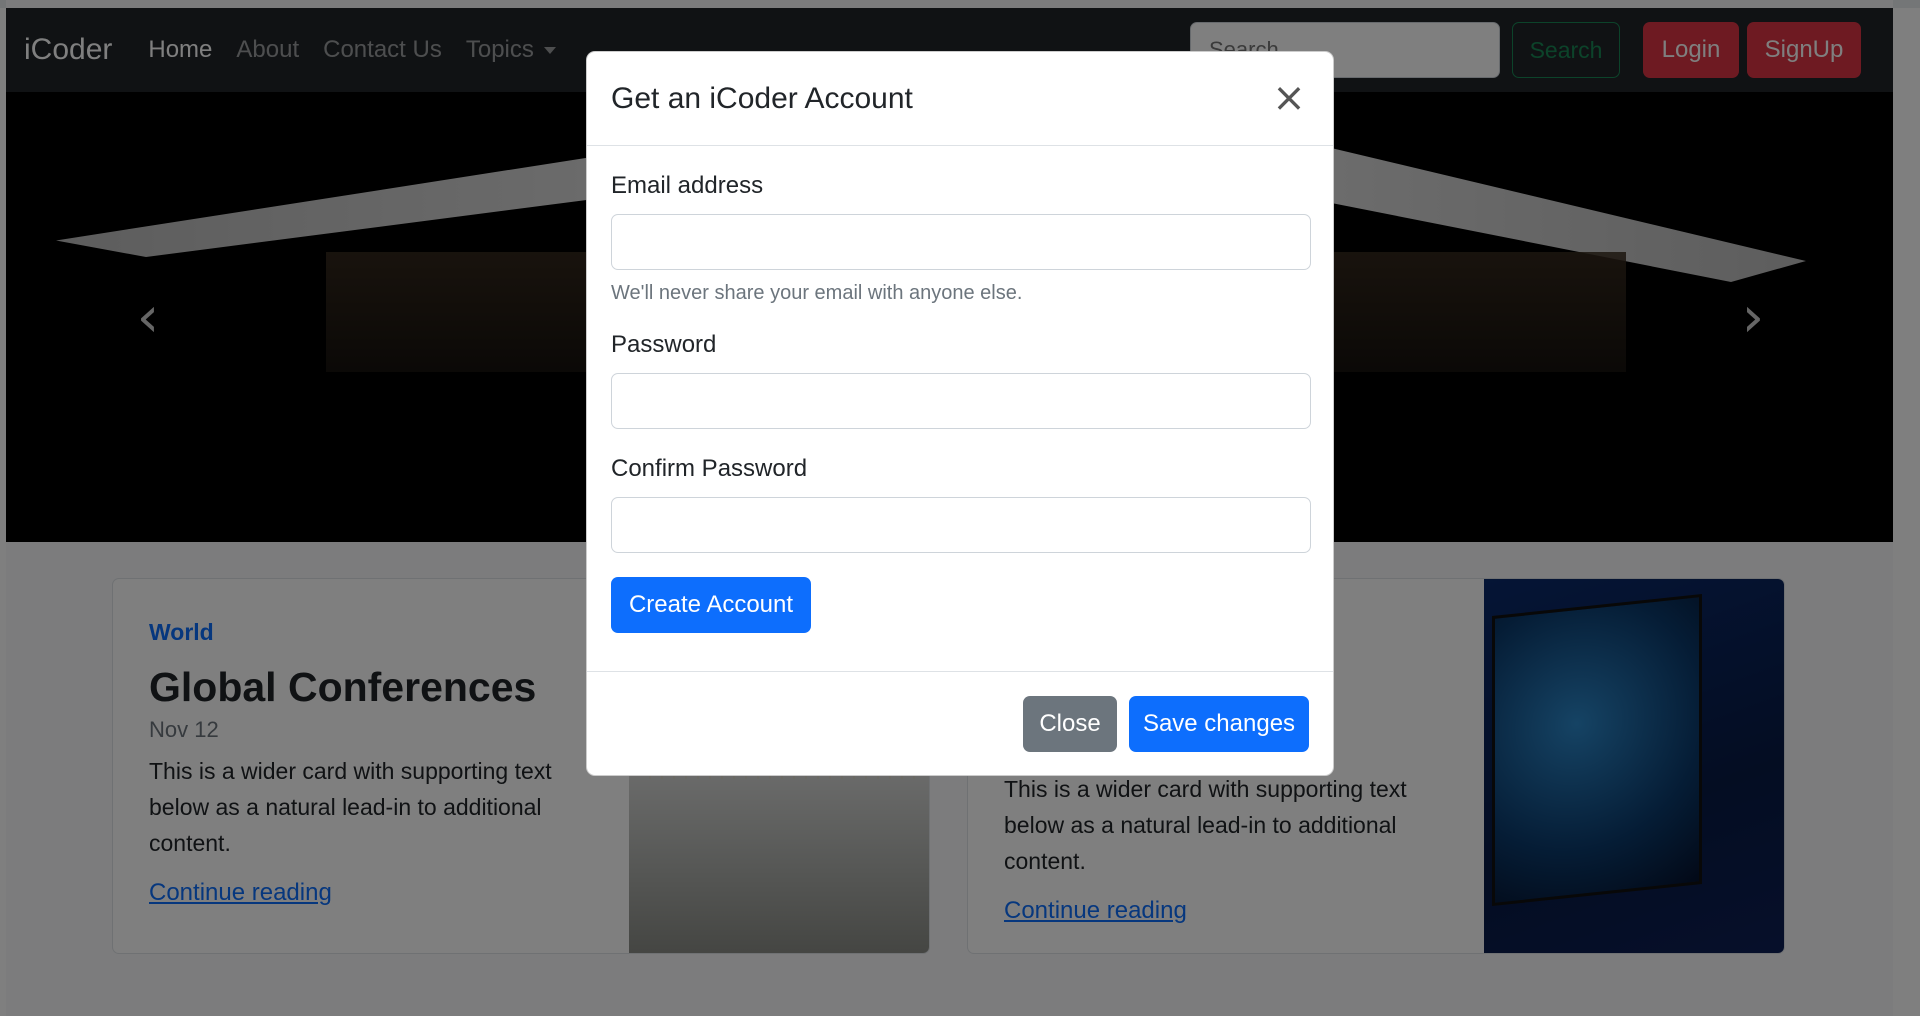  Describe the element at coordinates (961, 242) in the screenshot. I see `email-field` at that location.